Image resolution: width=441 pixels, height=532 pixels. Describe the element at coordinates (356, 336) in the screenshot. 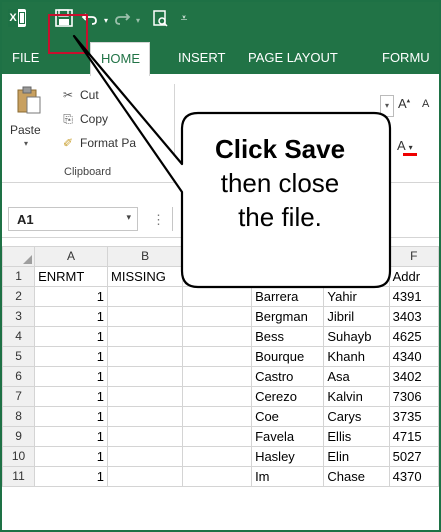

I see `grid-cell: Suhayb` at that location.